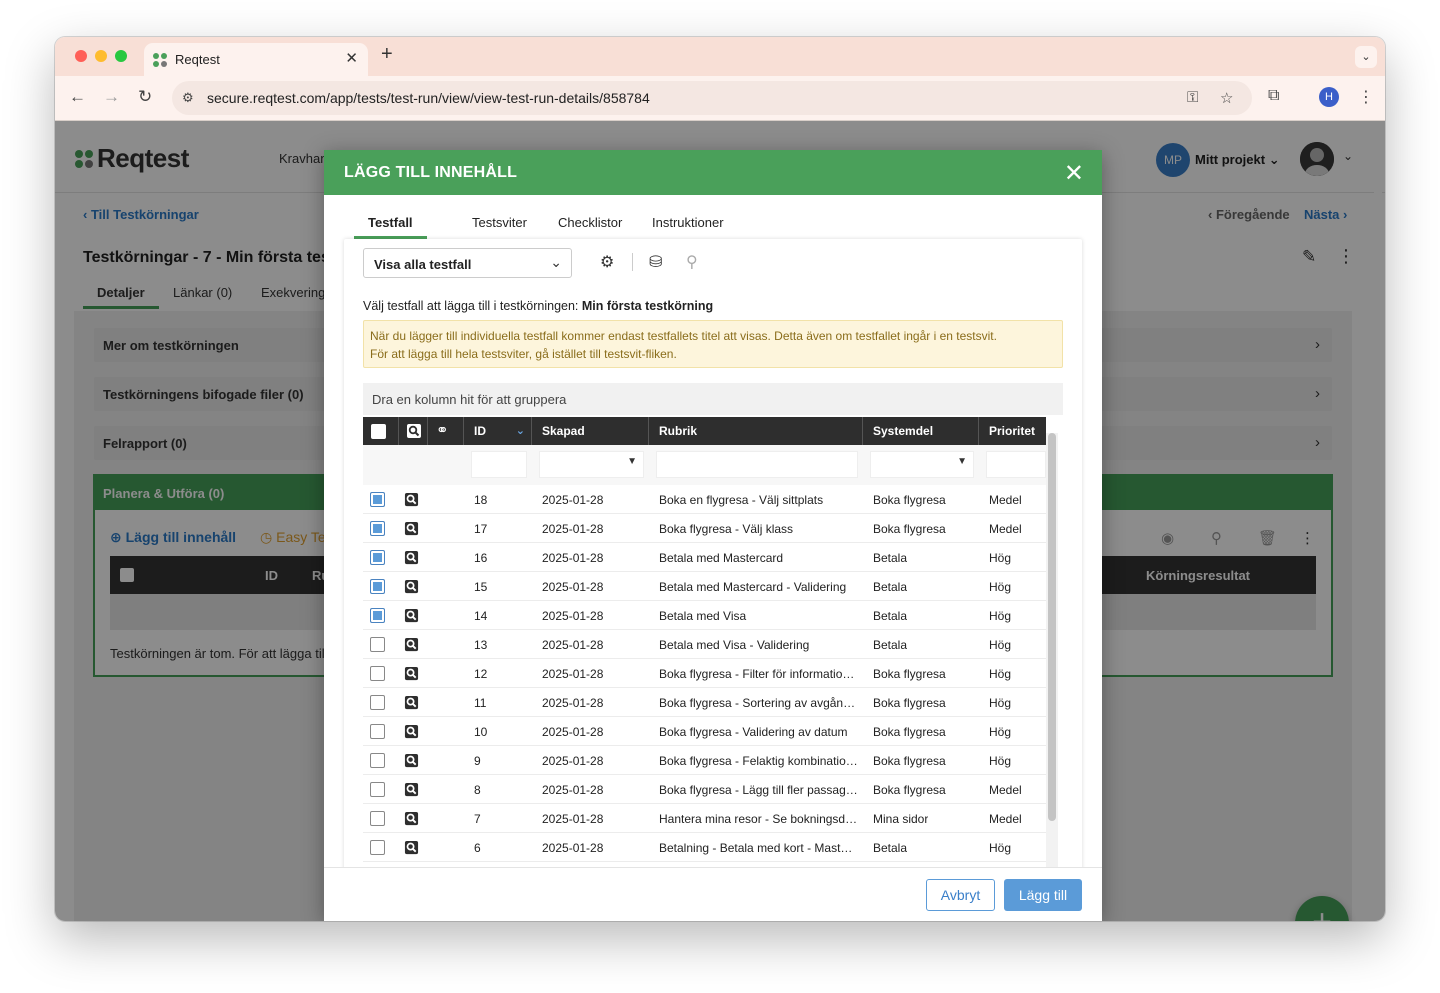 The image size is (1440, 993). I want to click on grid-col-priority: Prioritet, so click(1012, 431).